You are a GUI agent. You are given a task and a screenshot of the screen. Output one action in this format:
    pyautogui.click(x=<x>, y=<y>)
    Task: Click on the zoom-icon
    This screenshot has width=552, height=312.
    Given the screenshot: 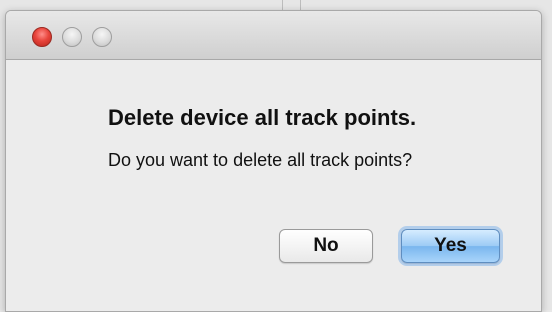 What is the action you would take?
    pyautogui.click(x=102, y=37)
    